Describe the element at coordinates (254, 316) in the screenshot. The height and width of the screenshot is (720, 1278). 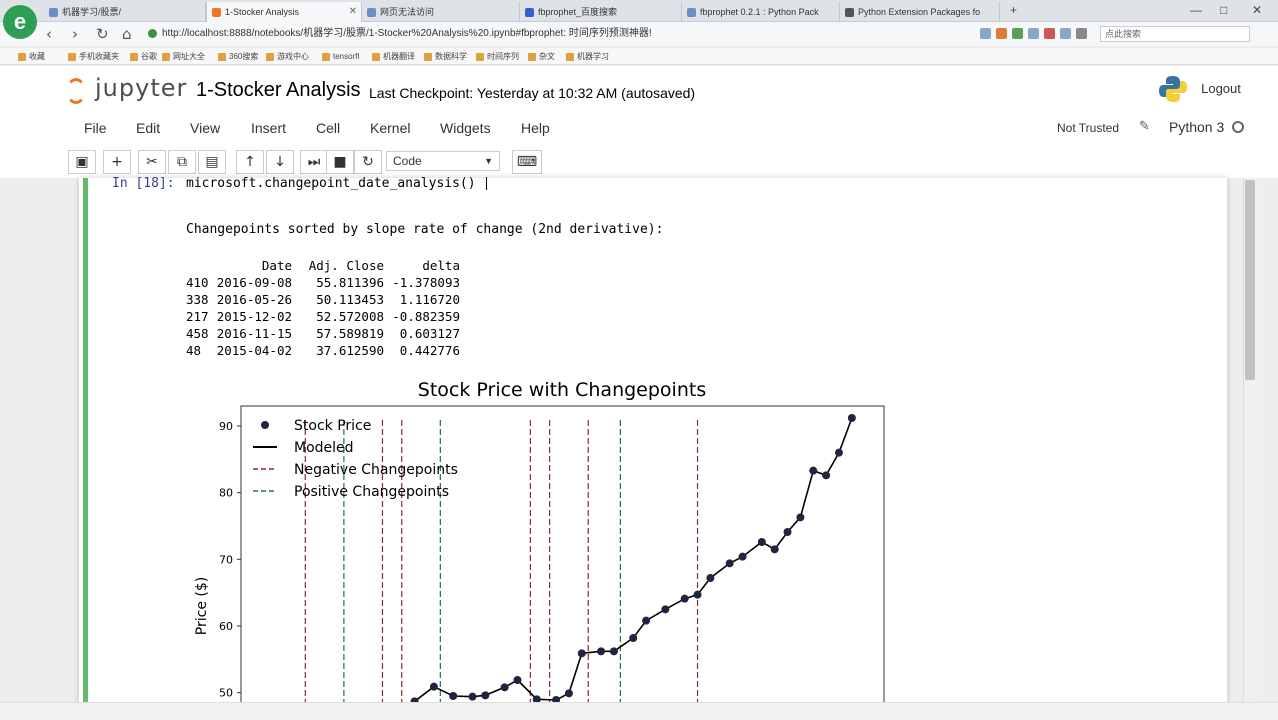
I see `table-cell: 2015-12-02` at that location.